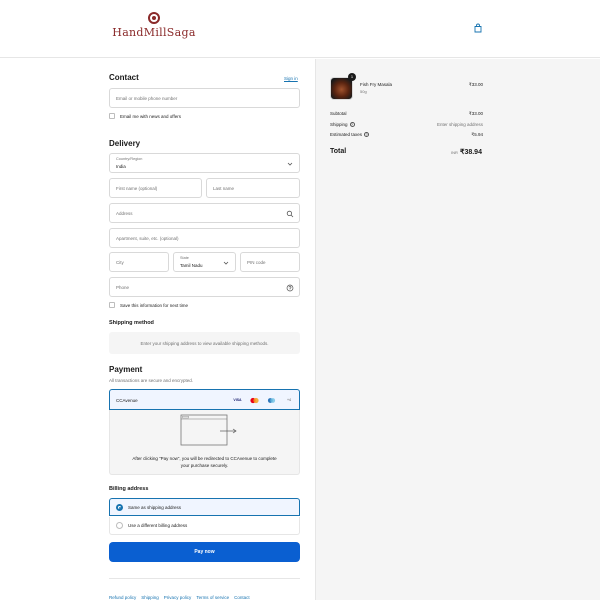  What do you see at coordinates (271, 400) in the screenshot?
I see `amex-icon` at bounding box center [271, 400].